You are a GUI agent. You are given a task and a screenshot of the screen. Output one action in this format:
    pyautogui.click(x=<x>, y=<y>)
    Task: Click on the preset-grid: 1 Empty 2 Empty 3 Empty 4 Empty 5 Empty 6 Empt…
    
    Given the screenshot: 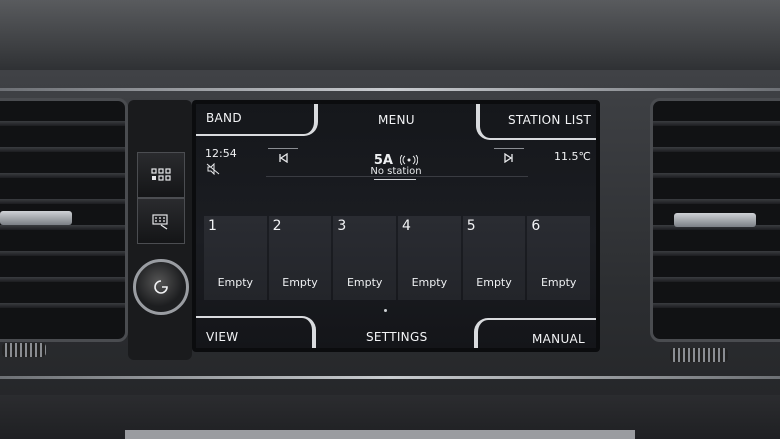 What is the action you would take?
    pyautogui.click(x=397, y=258)
    